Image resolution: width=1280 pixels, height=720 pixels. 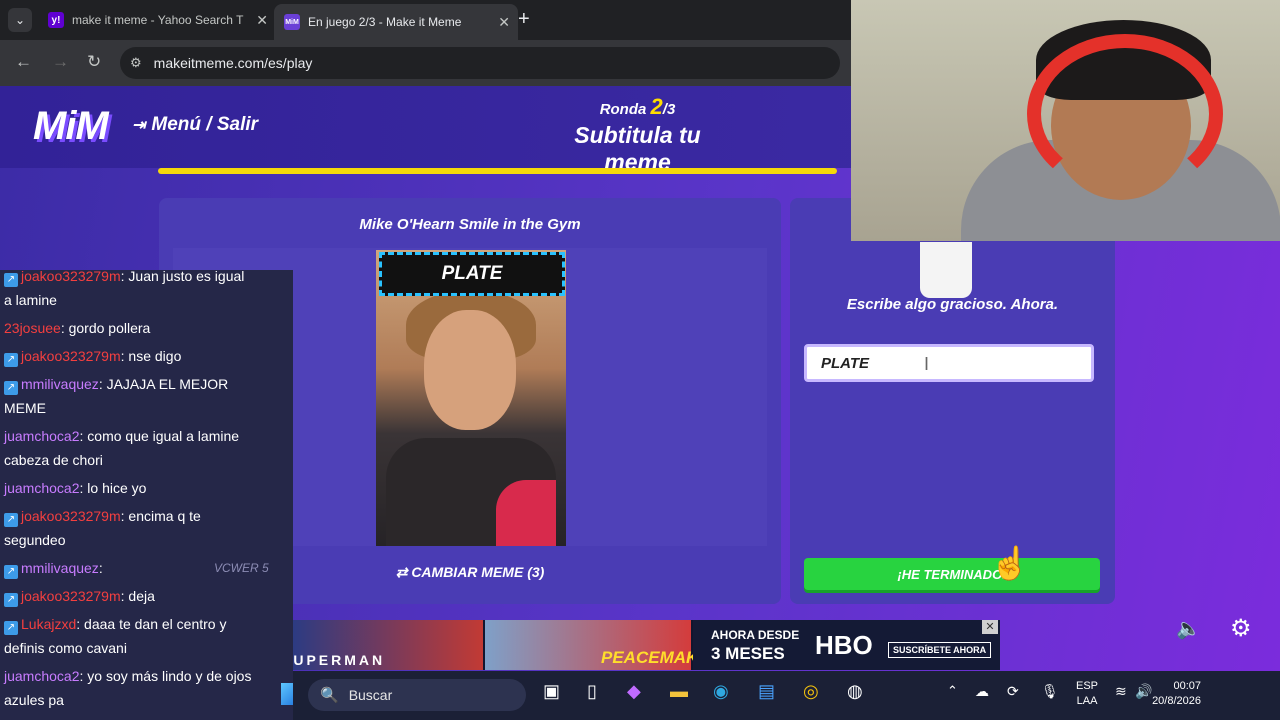 What do you see at coordinates (1087, 694) in the screenshot?
I see `language-indicator: ESP LAA` at bounding box center [1087, 694].